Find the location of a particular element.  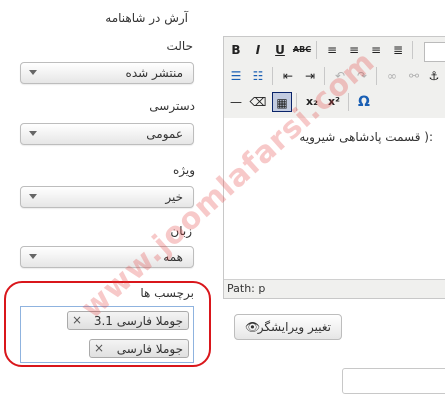

highlight-annotation is located at coordinates (107, 324).